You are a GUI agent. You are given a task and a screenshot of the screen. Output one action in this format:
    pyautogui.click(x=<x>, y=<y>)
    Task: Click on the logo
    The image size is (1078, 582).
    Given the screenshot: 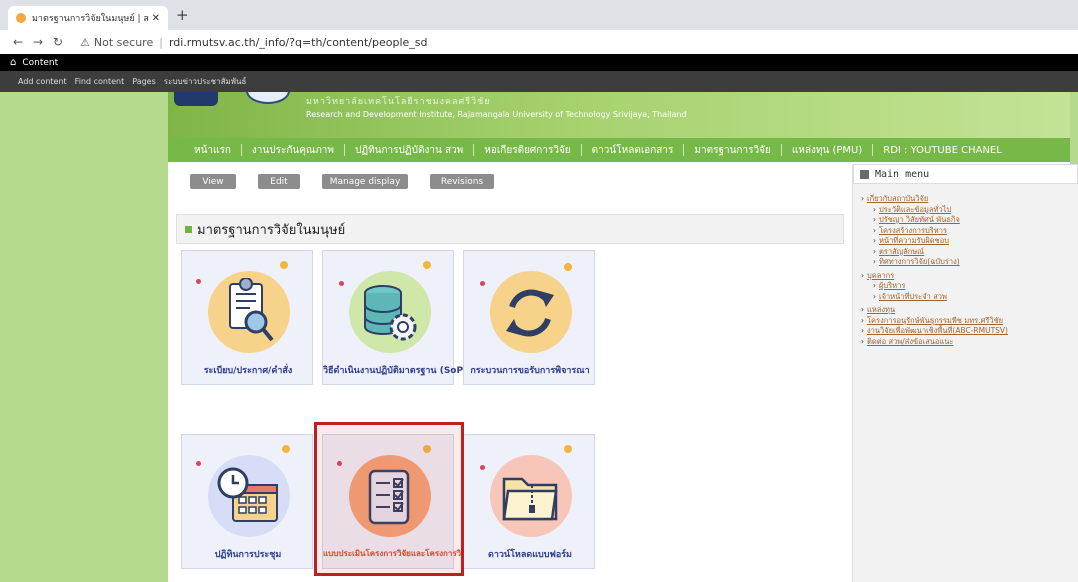 What is the action you would take?
    pyautogui.click(x=196, y=99)
    